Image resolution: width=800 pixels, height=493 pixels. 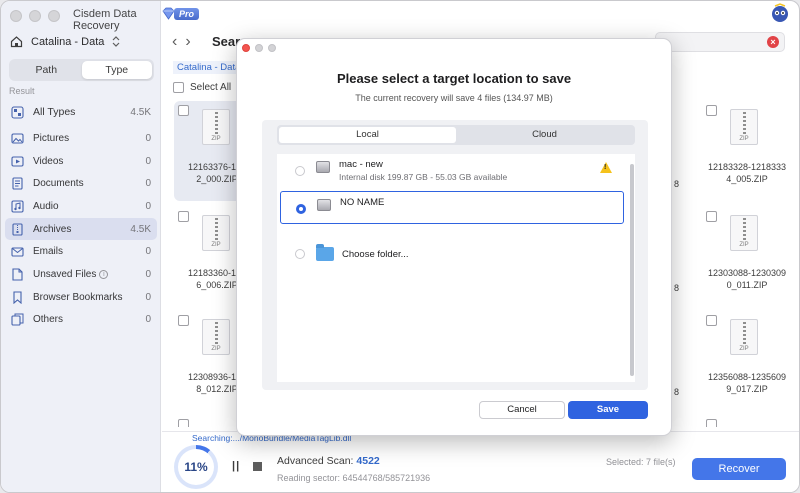 What do you see at coordinates (608, 410) in the screenshot?
I see `save-button: Save` at bounding box center [608, 410].